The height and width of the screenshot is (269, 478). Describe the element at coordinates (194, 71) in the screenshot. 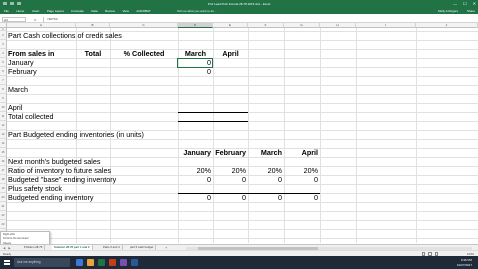

I see `february-march-value: 0` at that location.